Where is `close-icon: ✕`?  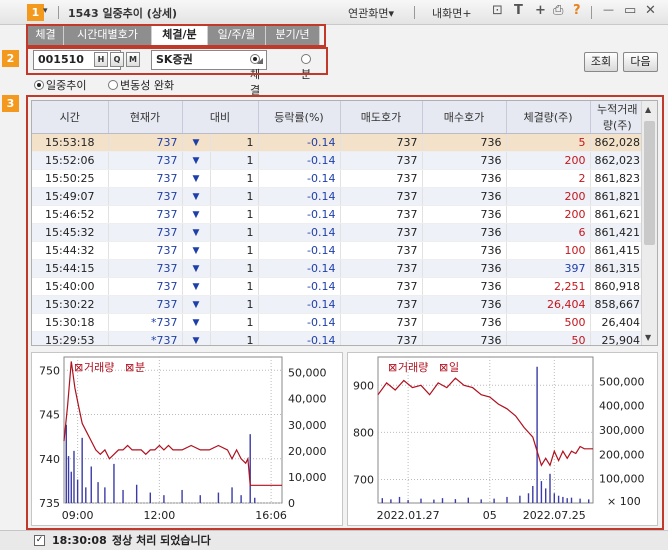 close-icon: ✕ is located at coordinates (650, 10).